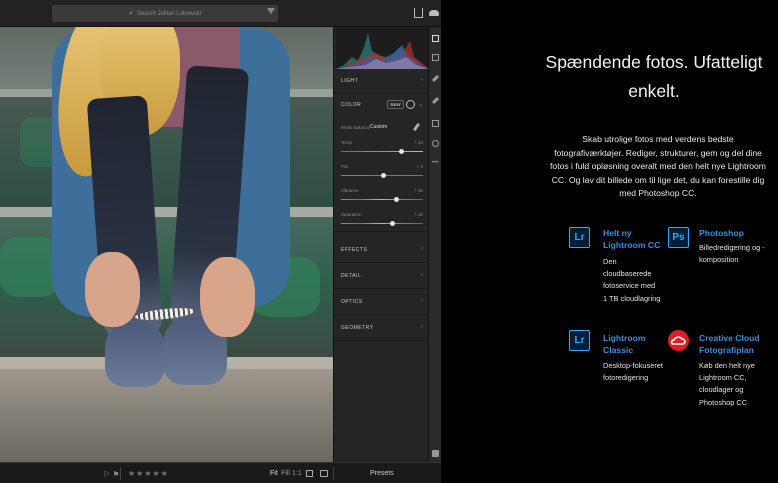 The width and height of the screenshot is (778, 483). What do you see at coordinates (111, 474) in the screenshot?
I see `flag-icon: ⚐ ⚑` at bounding box center [111, 474].